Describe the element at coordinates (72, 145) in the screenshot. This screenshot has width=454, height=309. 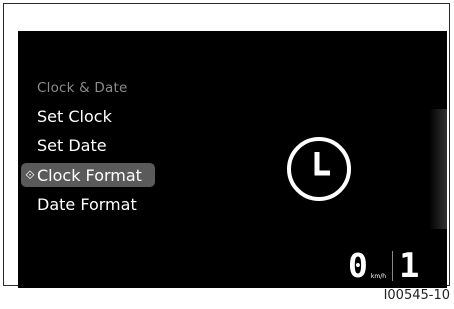
I see `menu-item-set-date: Set Date` at that location.